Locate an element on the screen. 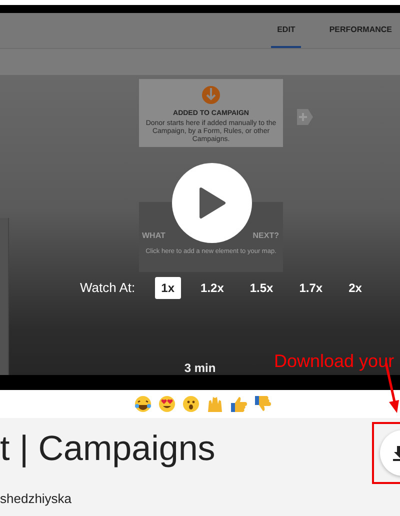 This screenshot has width=400, height=516. speed-option: 1x is located at coordinates (168, 288).